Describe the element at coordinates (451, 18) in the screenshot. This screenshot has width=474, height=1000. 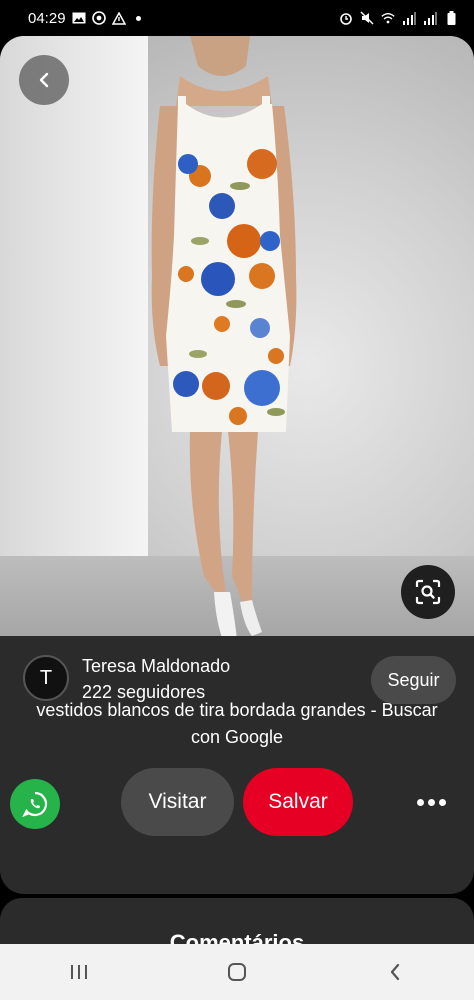
I see `battery-icon` at that location.